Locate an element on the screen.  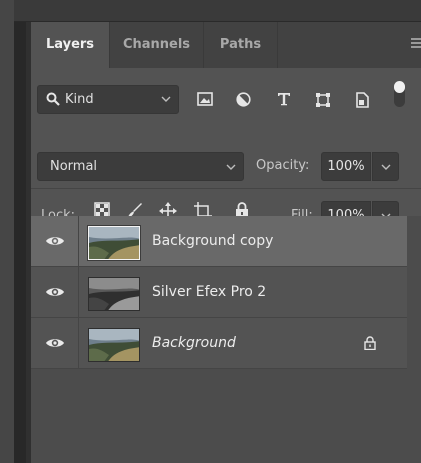
opacity-label: Opacity: is located at coordinates (283, 165).